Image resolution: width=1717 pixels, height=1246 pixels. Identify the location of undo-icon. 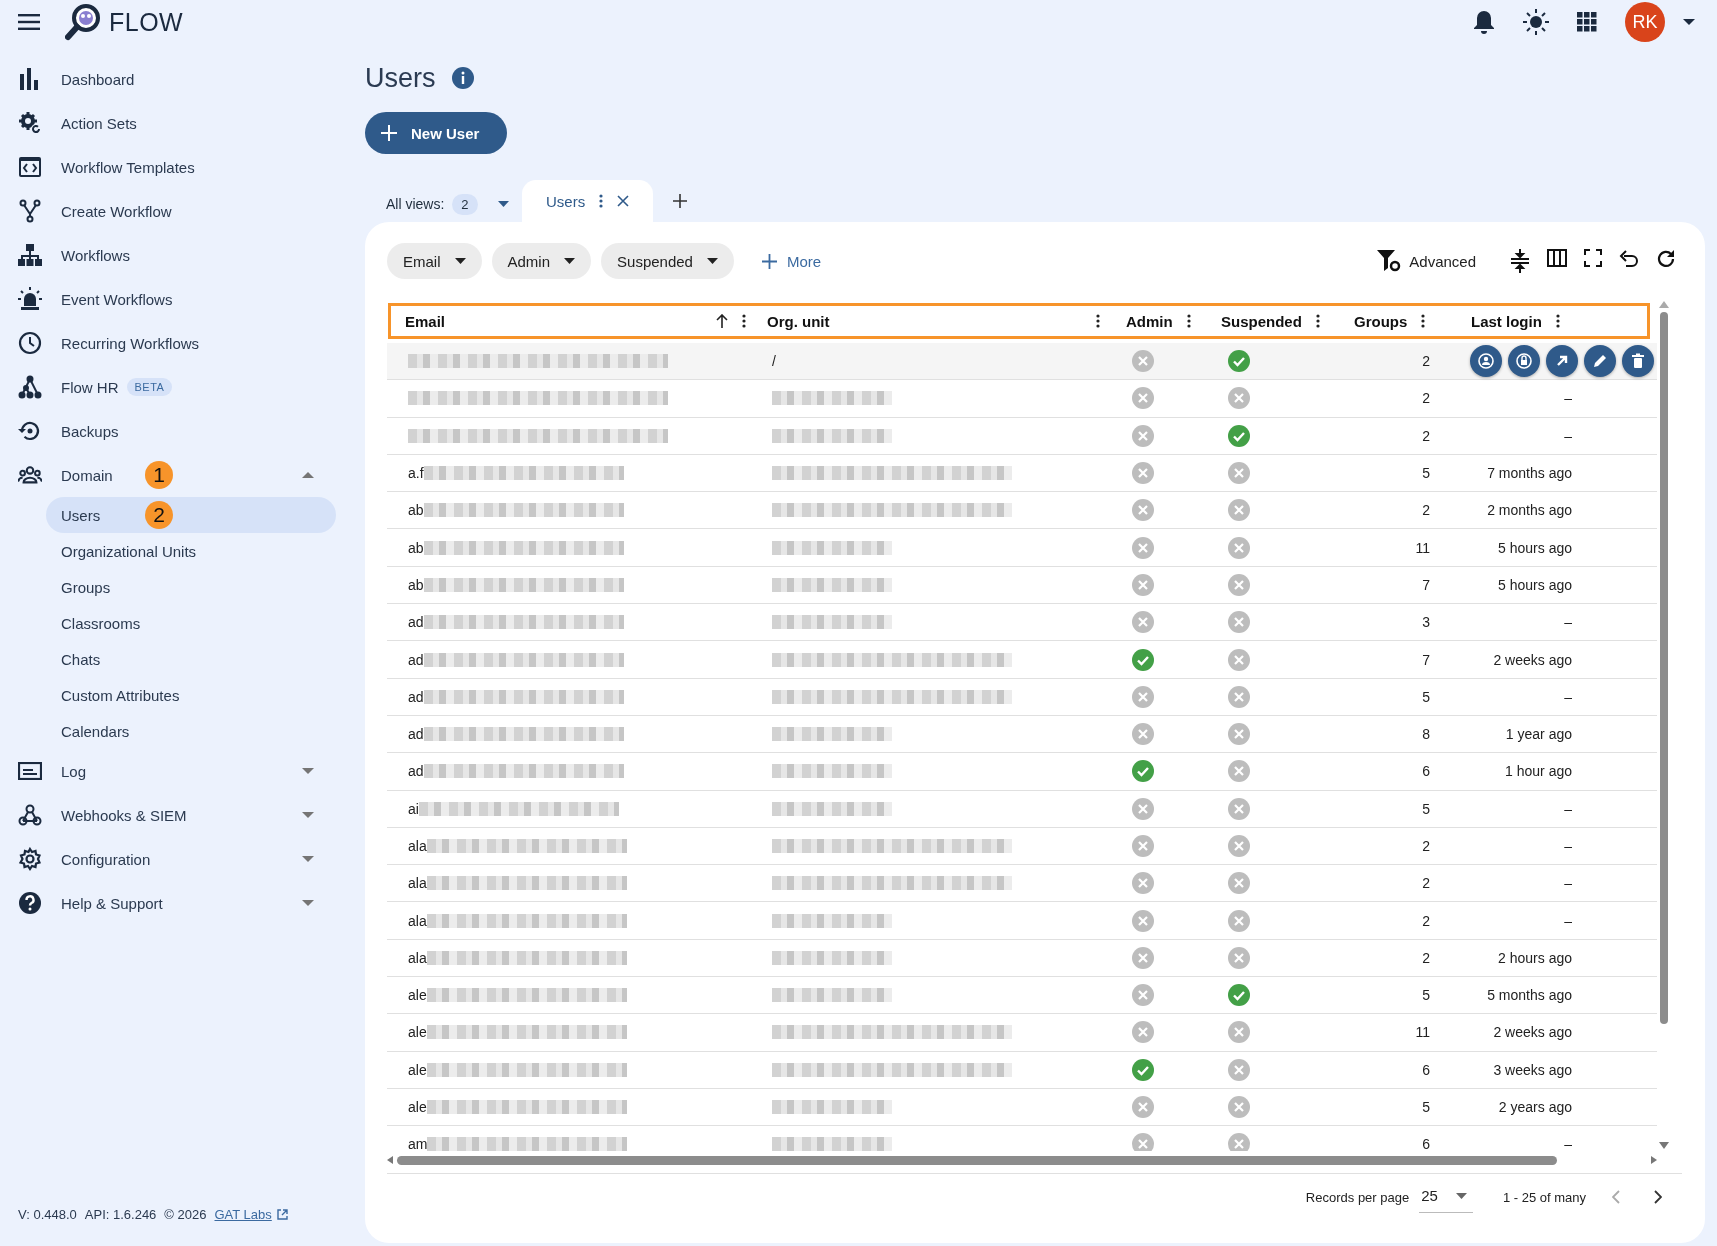
(1629, 259).